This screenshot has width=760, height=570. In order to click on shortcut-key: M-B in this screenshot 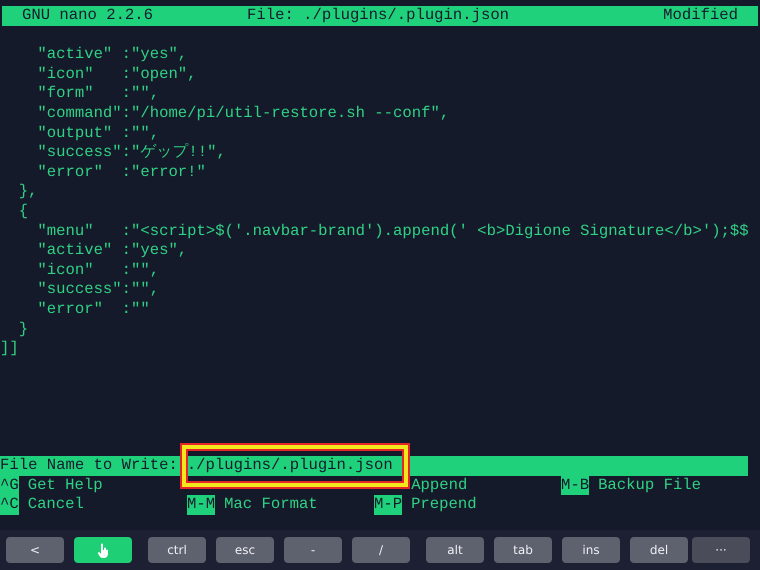, I will do `click(575, 486)`.